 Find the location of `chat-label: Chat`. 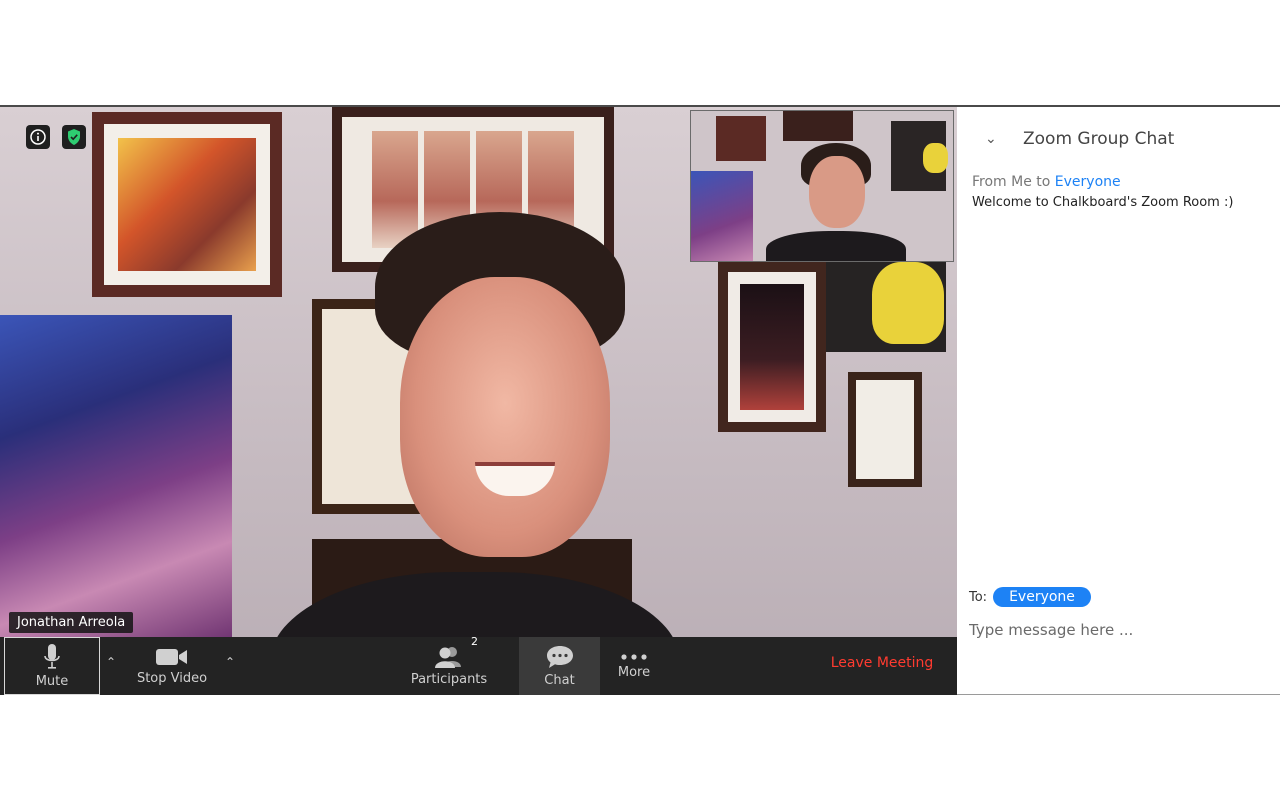

chat-label: Chat is located at coordinates (559, 680).